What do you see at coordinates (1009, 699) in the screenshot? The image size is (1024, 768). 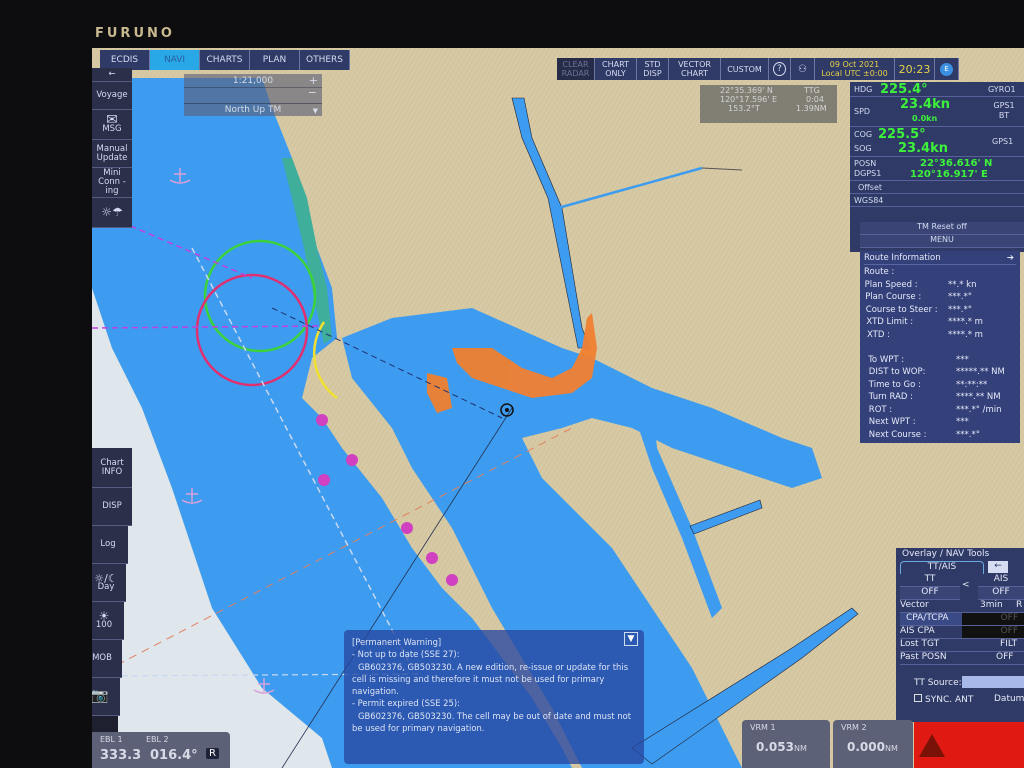 I see `datum-overlay-label: Datum:` at bounding box center [1009, 699].